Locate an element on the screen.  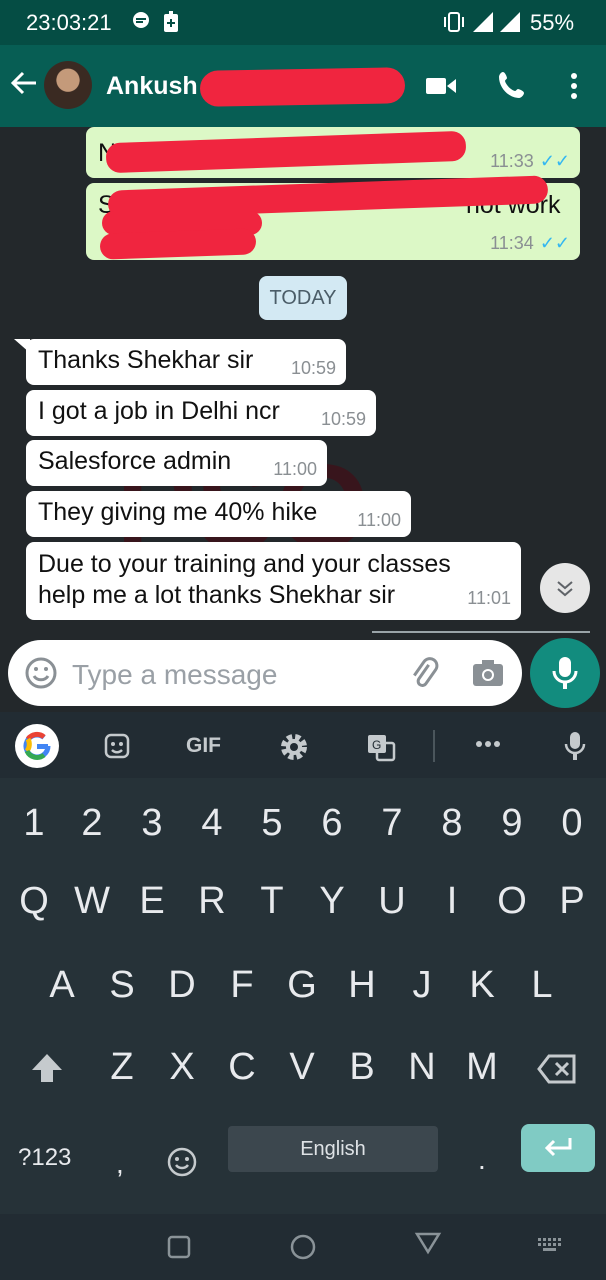
outgoing-message: N 11:33✓✓ is located at coordinates (333, 152).